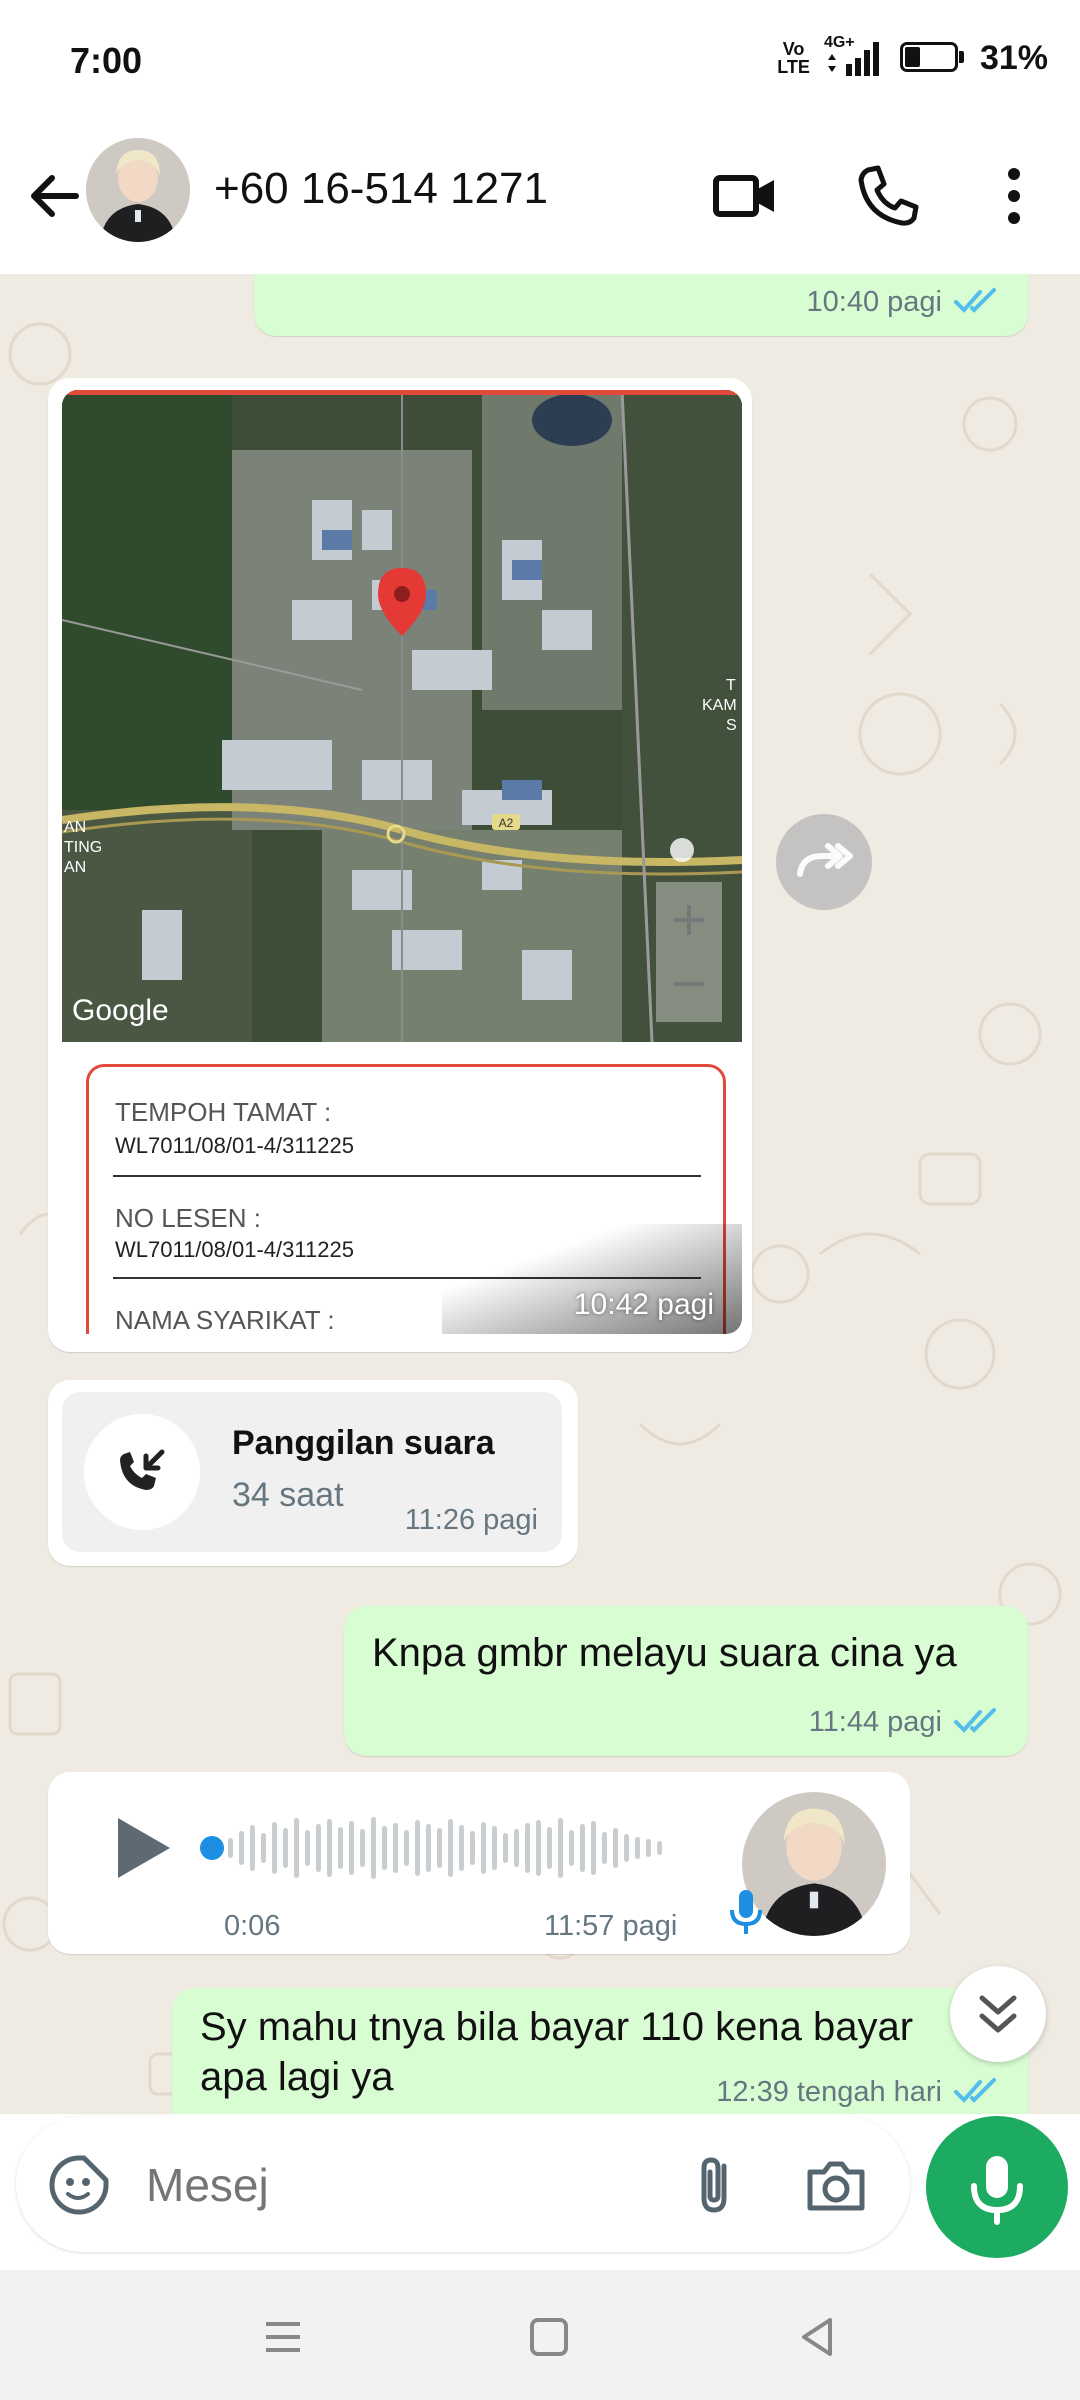 The image size is (1080, 2400). I want to click on scroll-to-bottom-button, so click(998, 2014).